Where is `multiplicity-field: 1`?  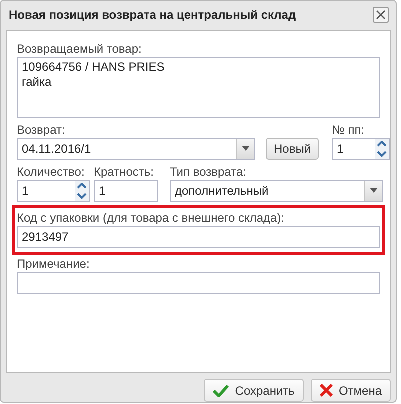
multiplicity-field: 1 is located at coordinates (126, 191).